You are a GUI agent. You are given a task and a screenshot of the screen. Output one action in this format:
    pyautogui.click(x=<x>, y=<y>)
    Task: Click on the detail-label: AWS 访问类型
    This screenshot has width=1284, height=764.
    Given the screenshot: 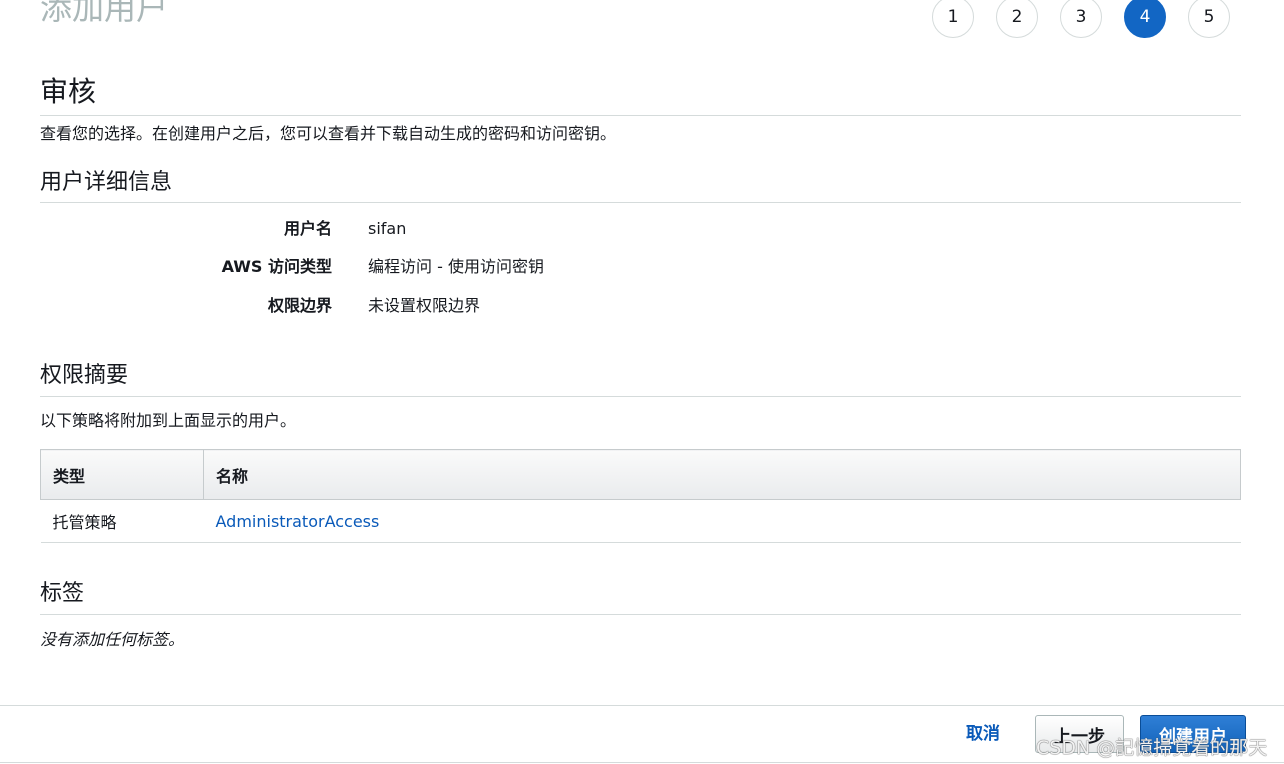 What is the action you would take?
    pyautogui.click(x=276, y=266)
    